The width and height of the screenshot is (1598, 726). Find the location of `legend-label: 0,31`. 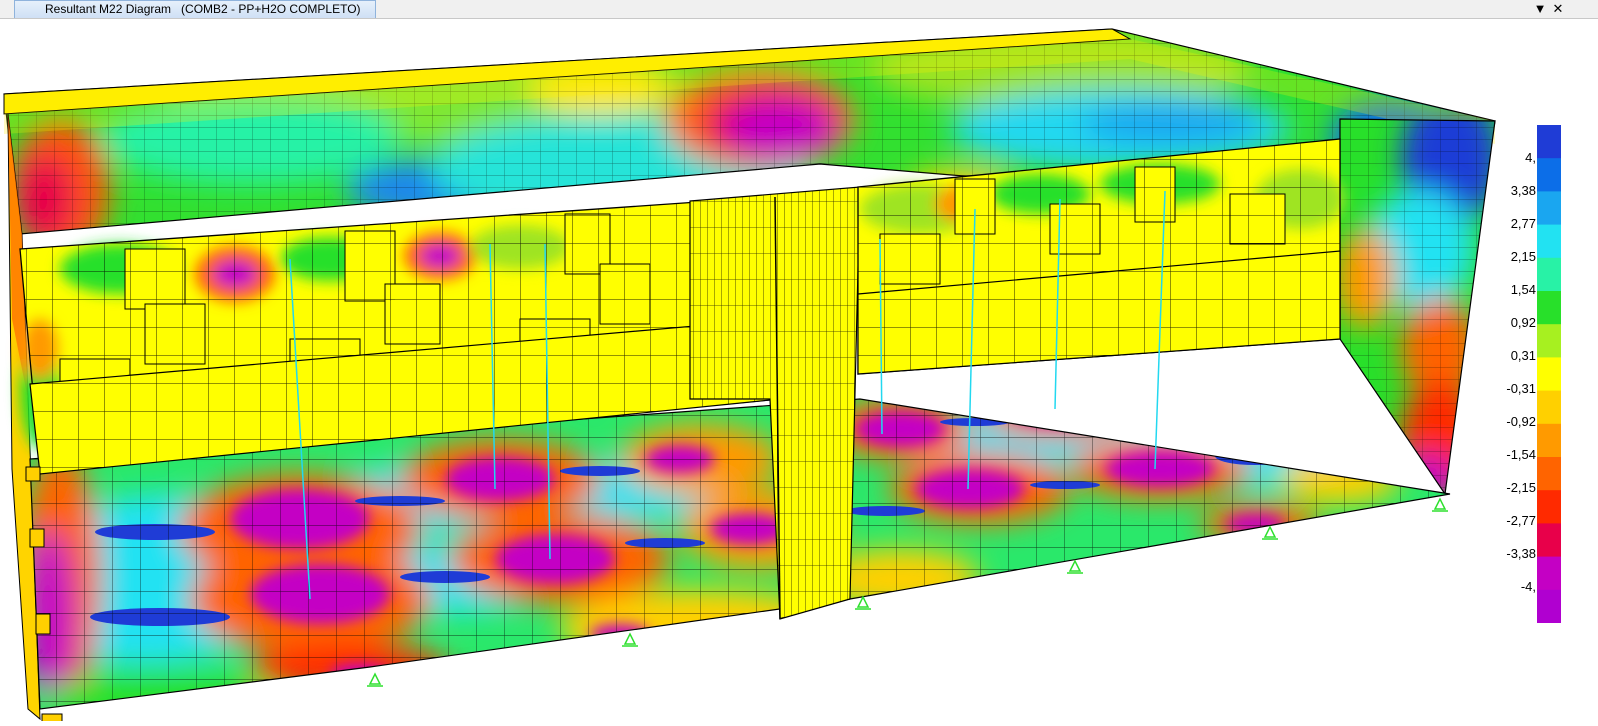

legend-label: 0,31 is located at coordinates (1523, 355).